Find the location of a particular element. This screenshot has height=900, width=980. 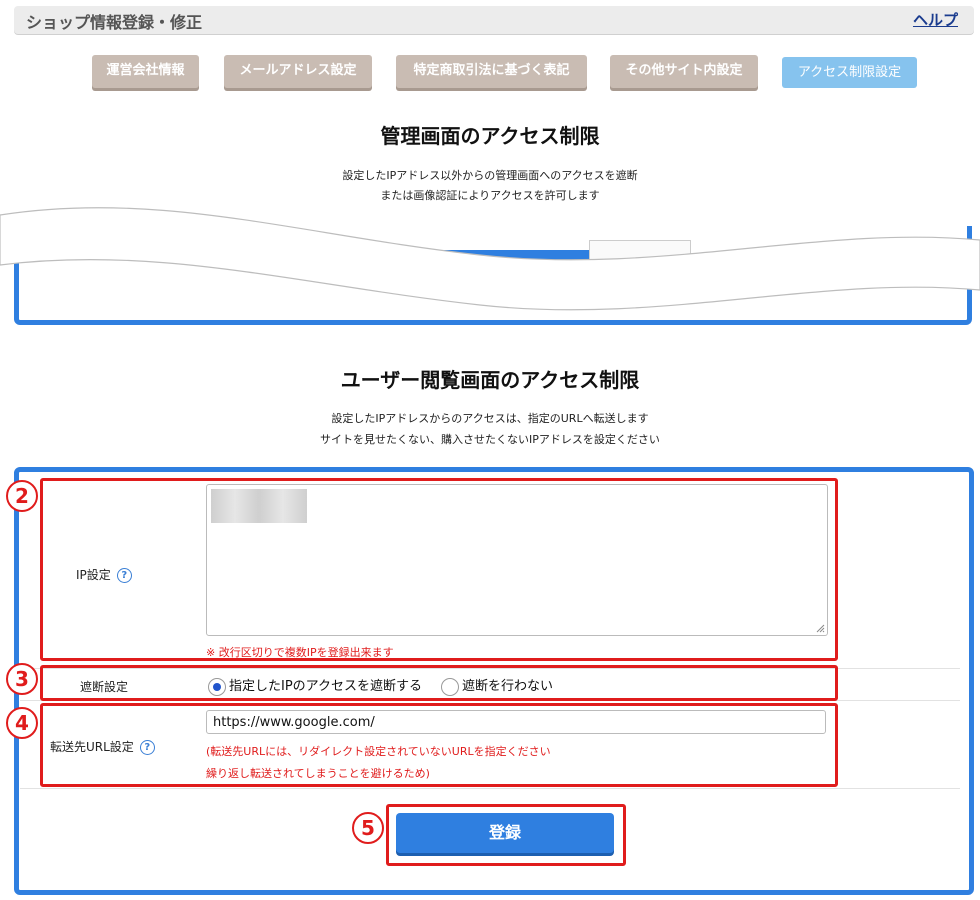

tab-access-restriction: アクセス制限設定 is located at coordinates (849, 72).